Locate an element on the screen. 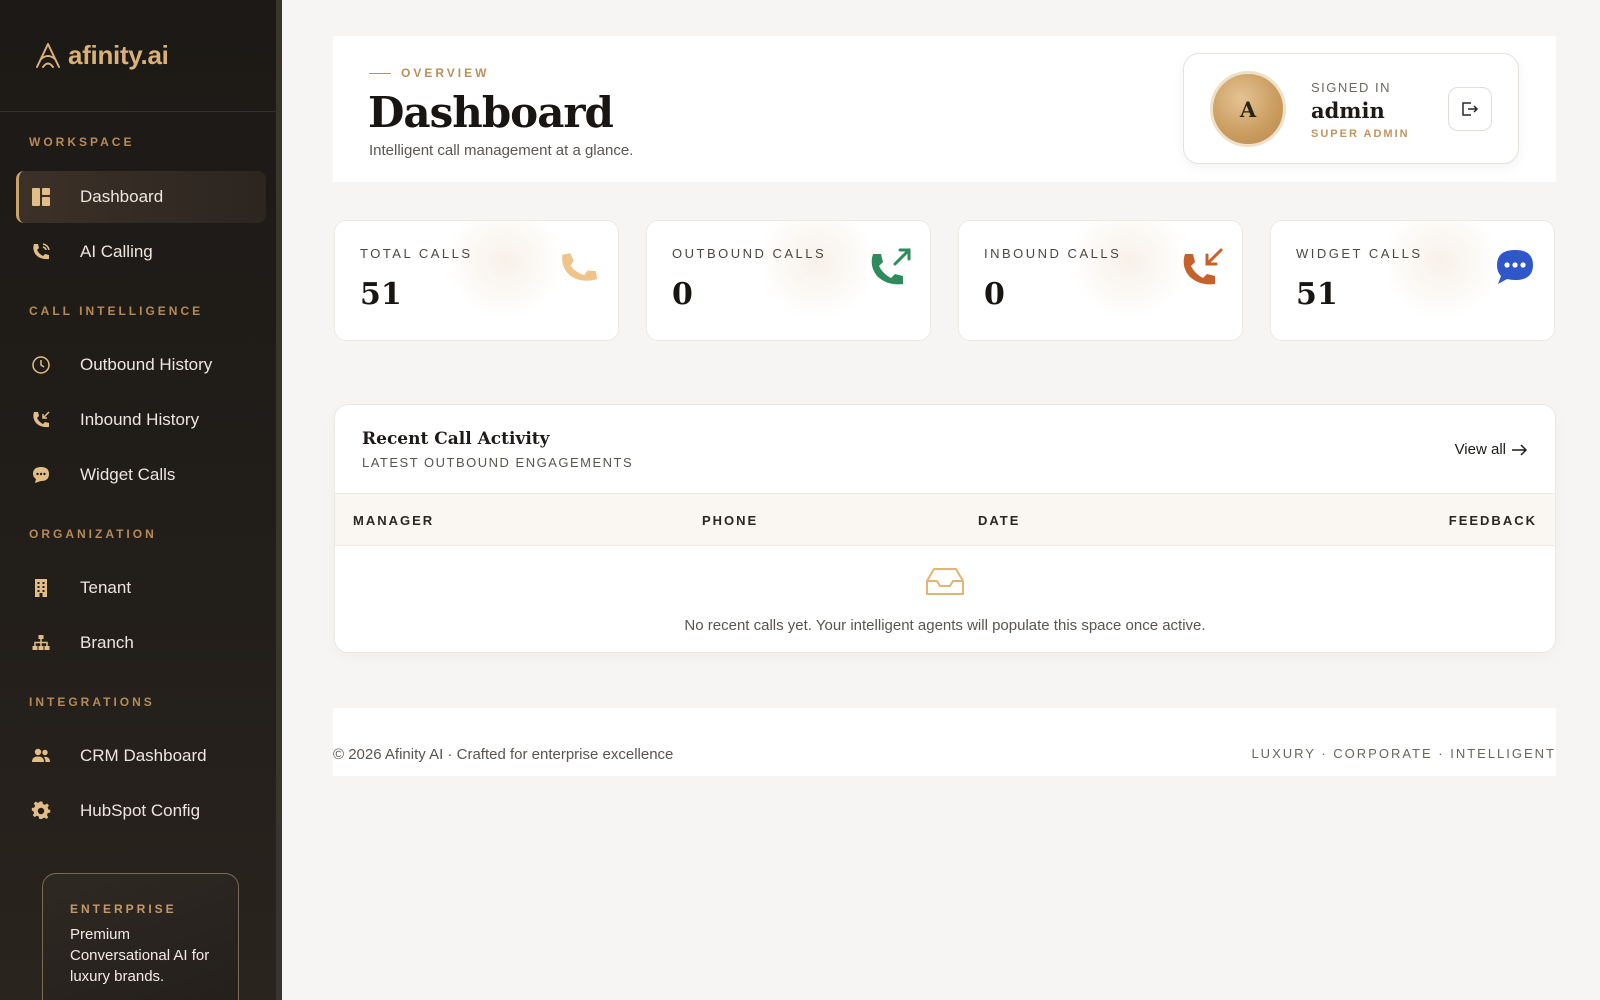 This screenshot has height=1000, width=1600. signed-in-role: SUPER ADMIN is located at coordinates (1360, 134).